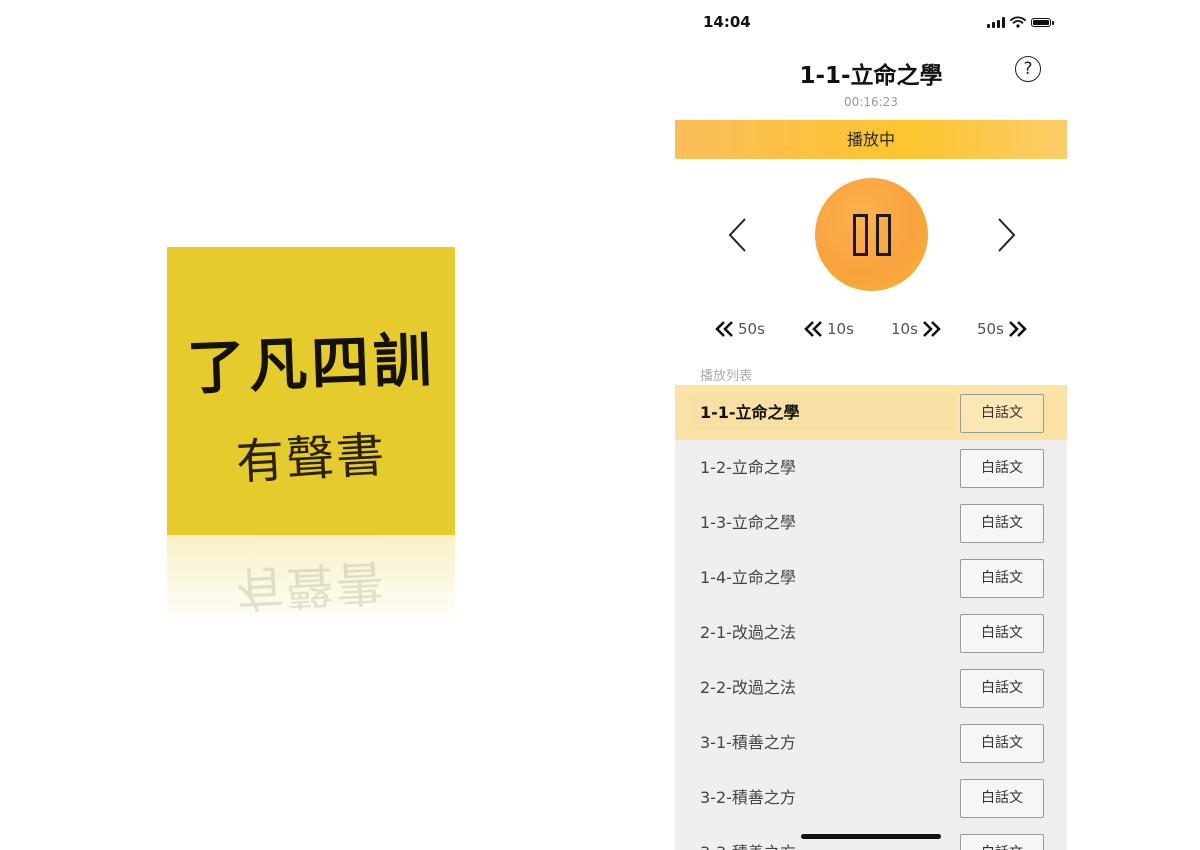 The width and height of the screenshot is (1200, 850). What do you see at coordinates (871, 836) in the screenshot?
I see `home-indicator` at bounding box center [871, 836].